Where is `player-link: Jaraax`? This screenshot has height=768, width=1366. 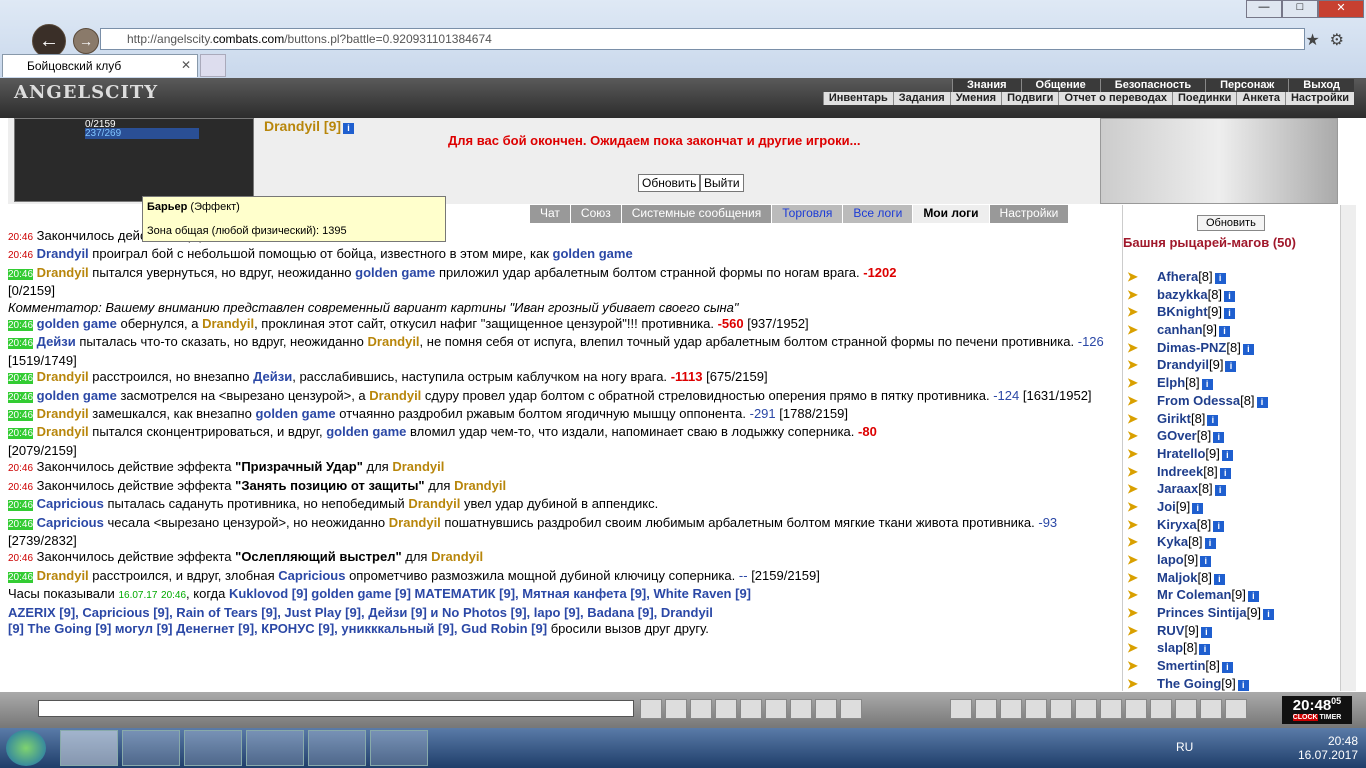 player-link: Jaraax is located at coordinates (1177, 488).